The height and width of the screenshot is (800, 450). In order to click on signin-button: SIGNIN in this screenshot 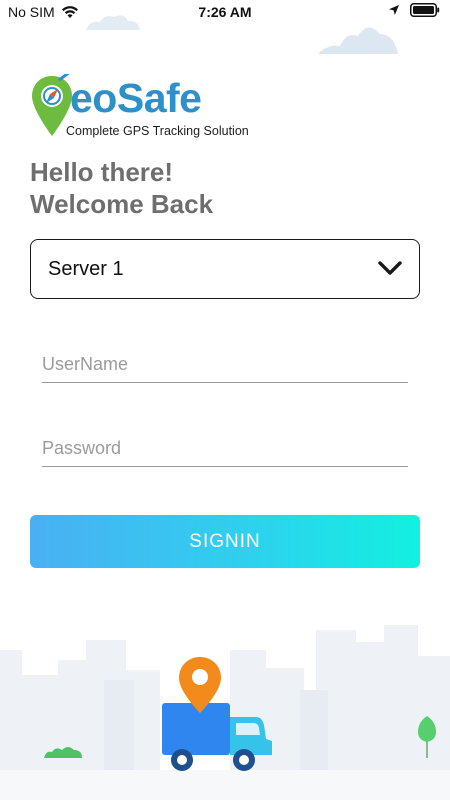, I will do `click(225, 541)`.